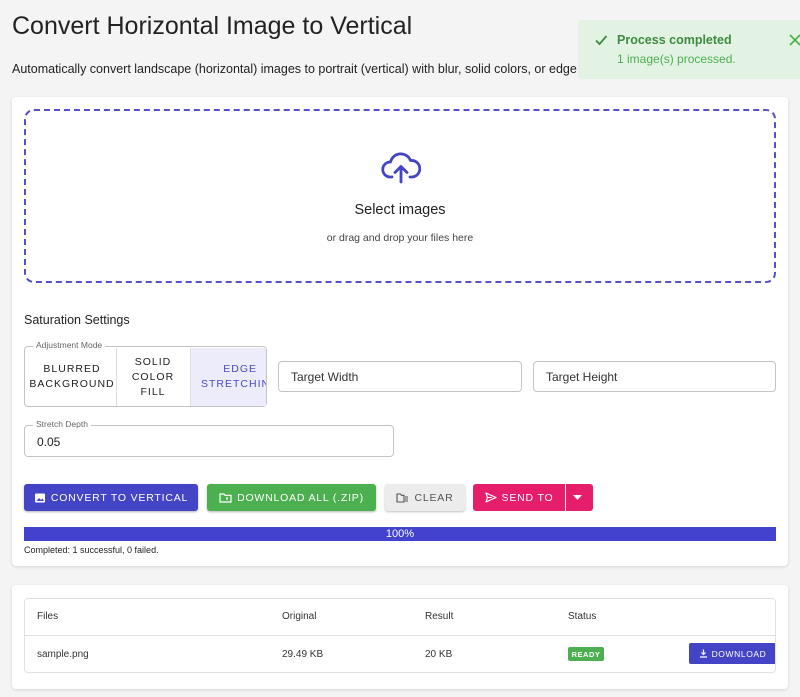  I want to click on download-icon, so click(703, 653).